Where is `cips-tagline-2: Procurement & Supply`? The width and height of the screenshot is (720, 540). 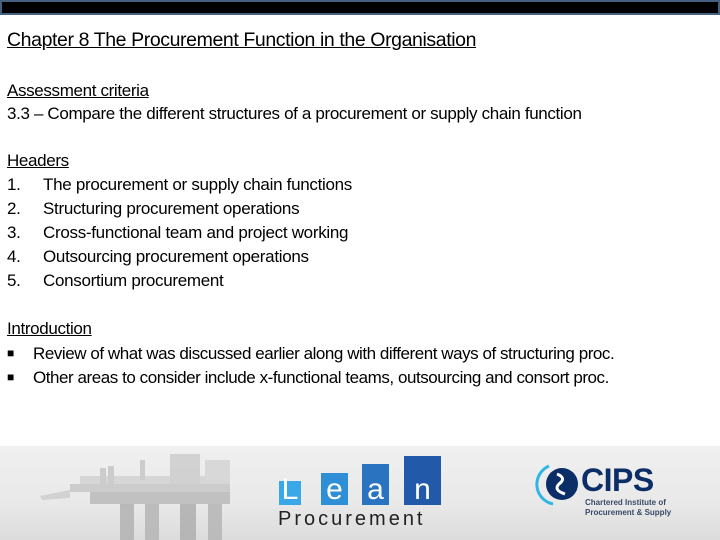 cips-tagline-2: Procurement & Supply is located at coordinates (628, 512).